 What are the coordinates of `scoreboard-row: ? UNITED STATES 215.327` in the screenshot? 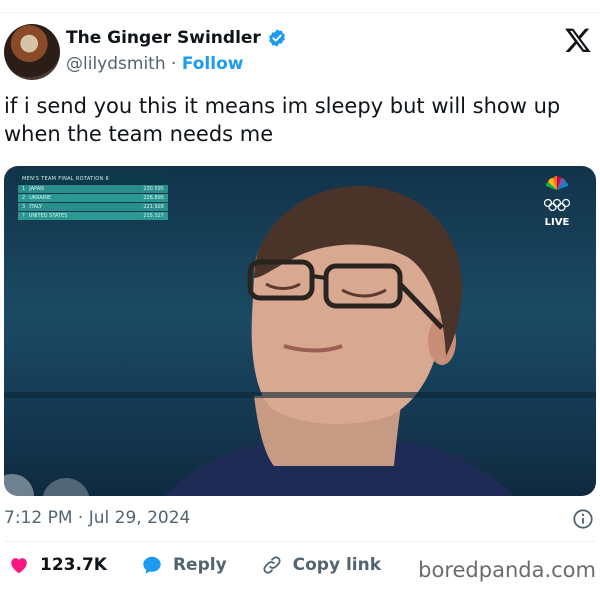 It's located at (93, 216).